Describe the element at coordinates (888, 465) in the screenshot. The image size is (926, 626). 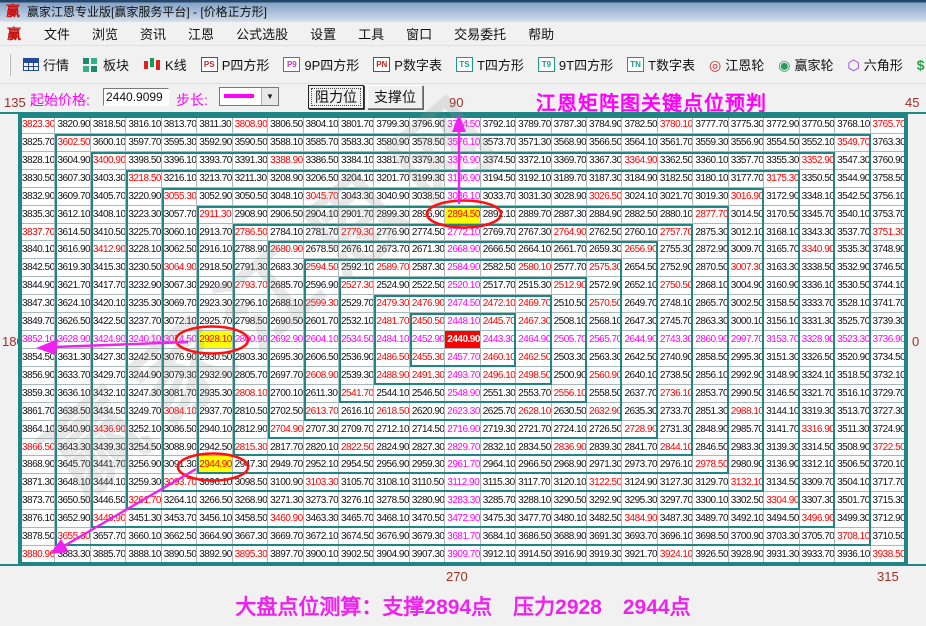
I see `matrix-cell: 3720.10` at that location.